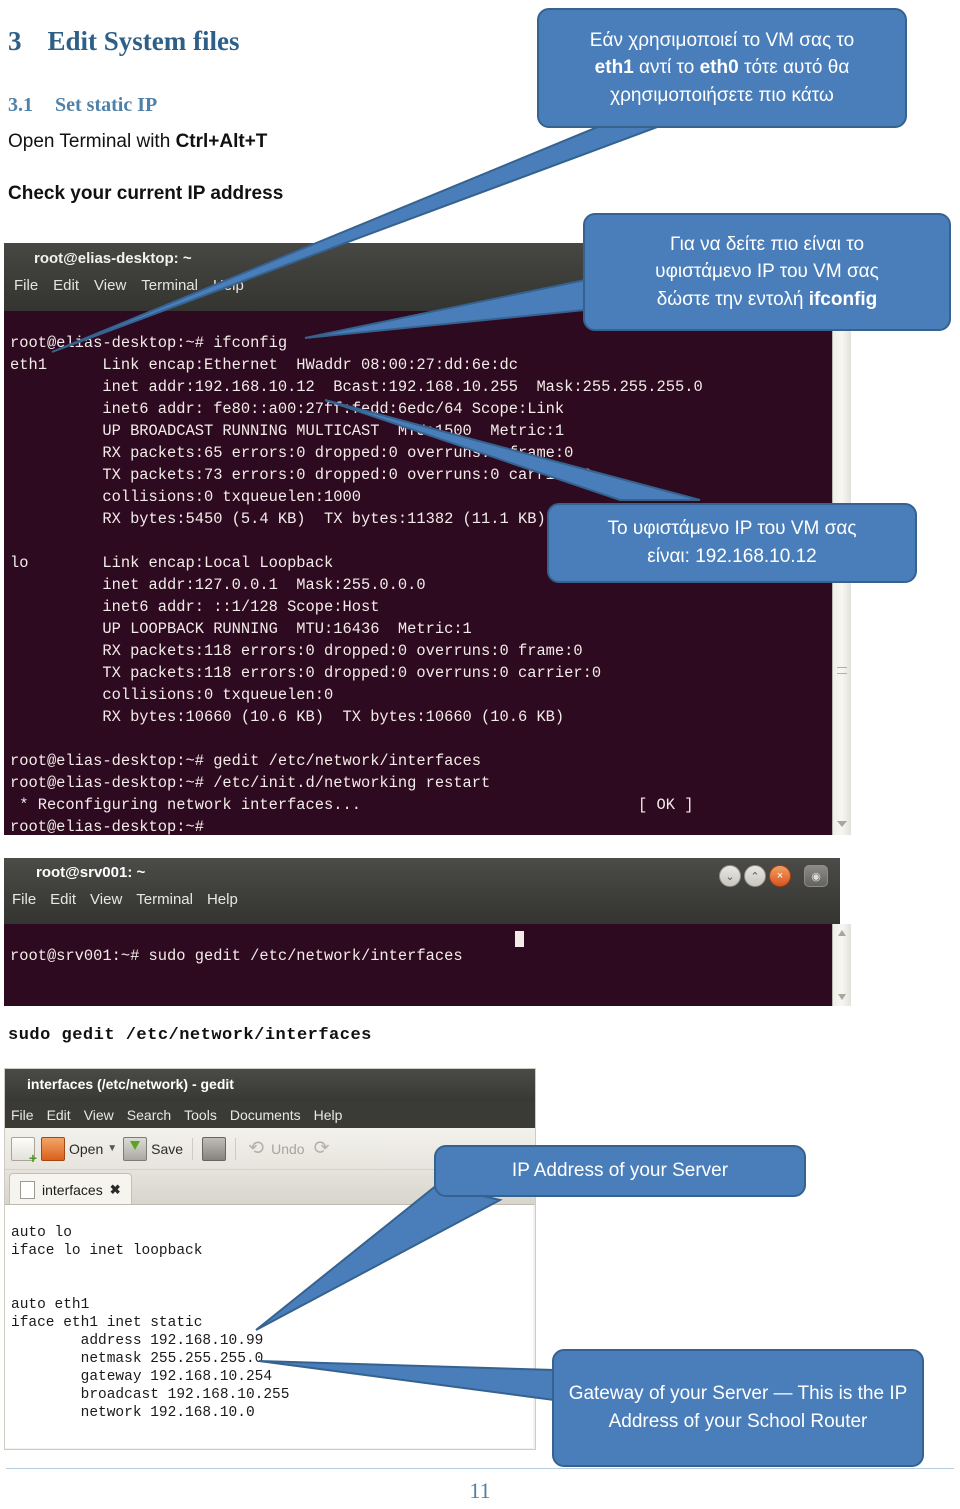 The height and width of the screenshot is (1509, 960). I want to click on terminal2-menubar: File Edit View Terminal Help, so click(125, 899).